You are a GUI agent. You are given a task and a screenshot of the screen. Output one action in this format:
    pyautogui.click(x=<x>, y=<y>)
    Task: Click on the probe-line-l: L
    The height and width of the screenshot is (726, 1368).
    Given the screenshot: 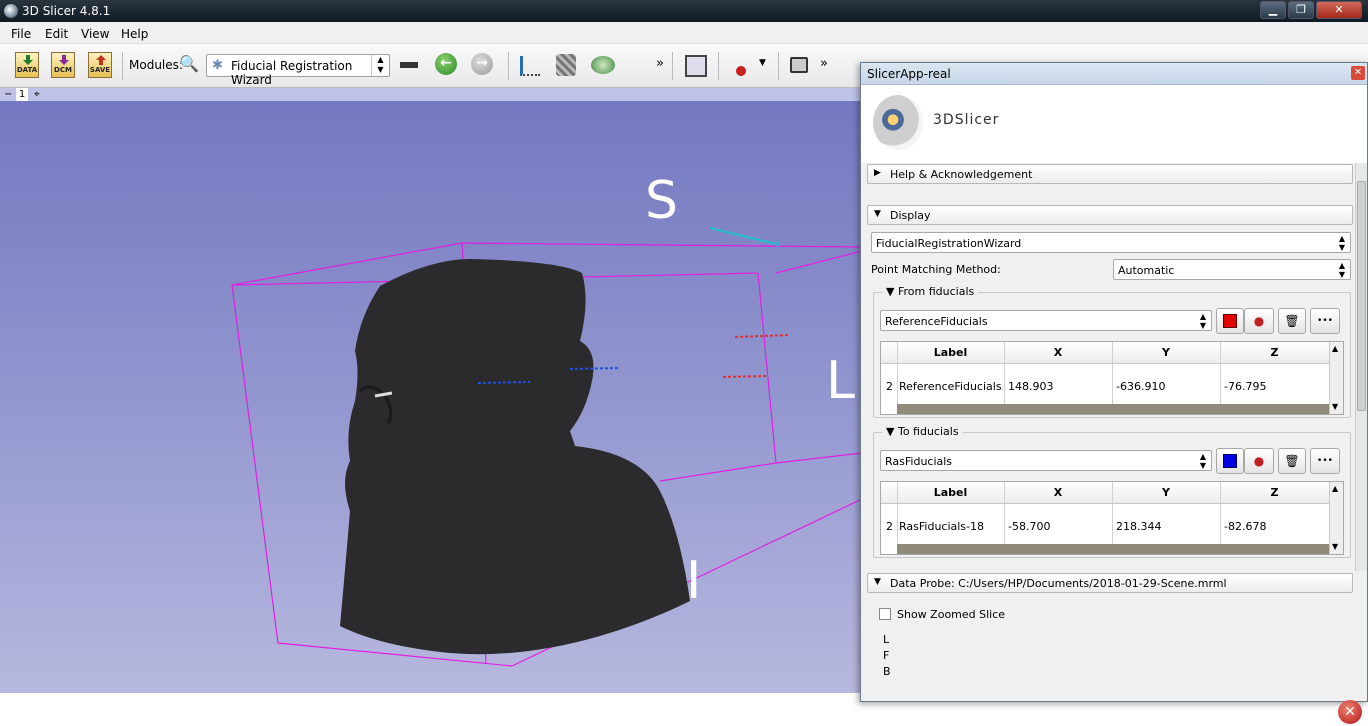 What is the action you would take?
    pyautogui.click(x=886, y=639)
    